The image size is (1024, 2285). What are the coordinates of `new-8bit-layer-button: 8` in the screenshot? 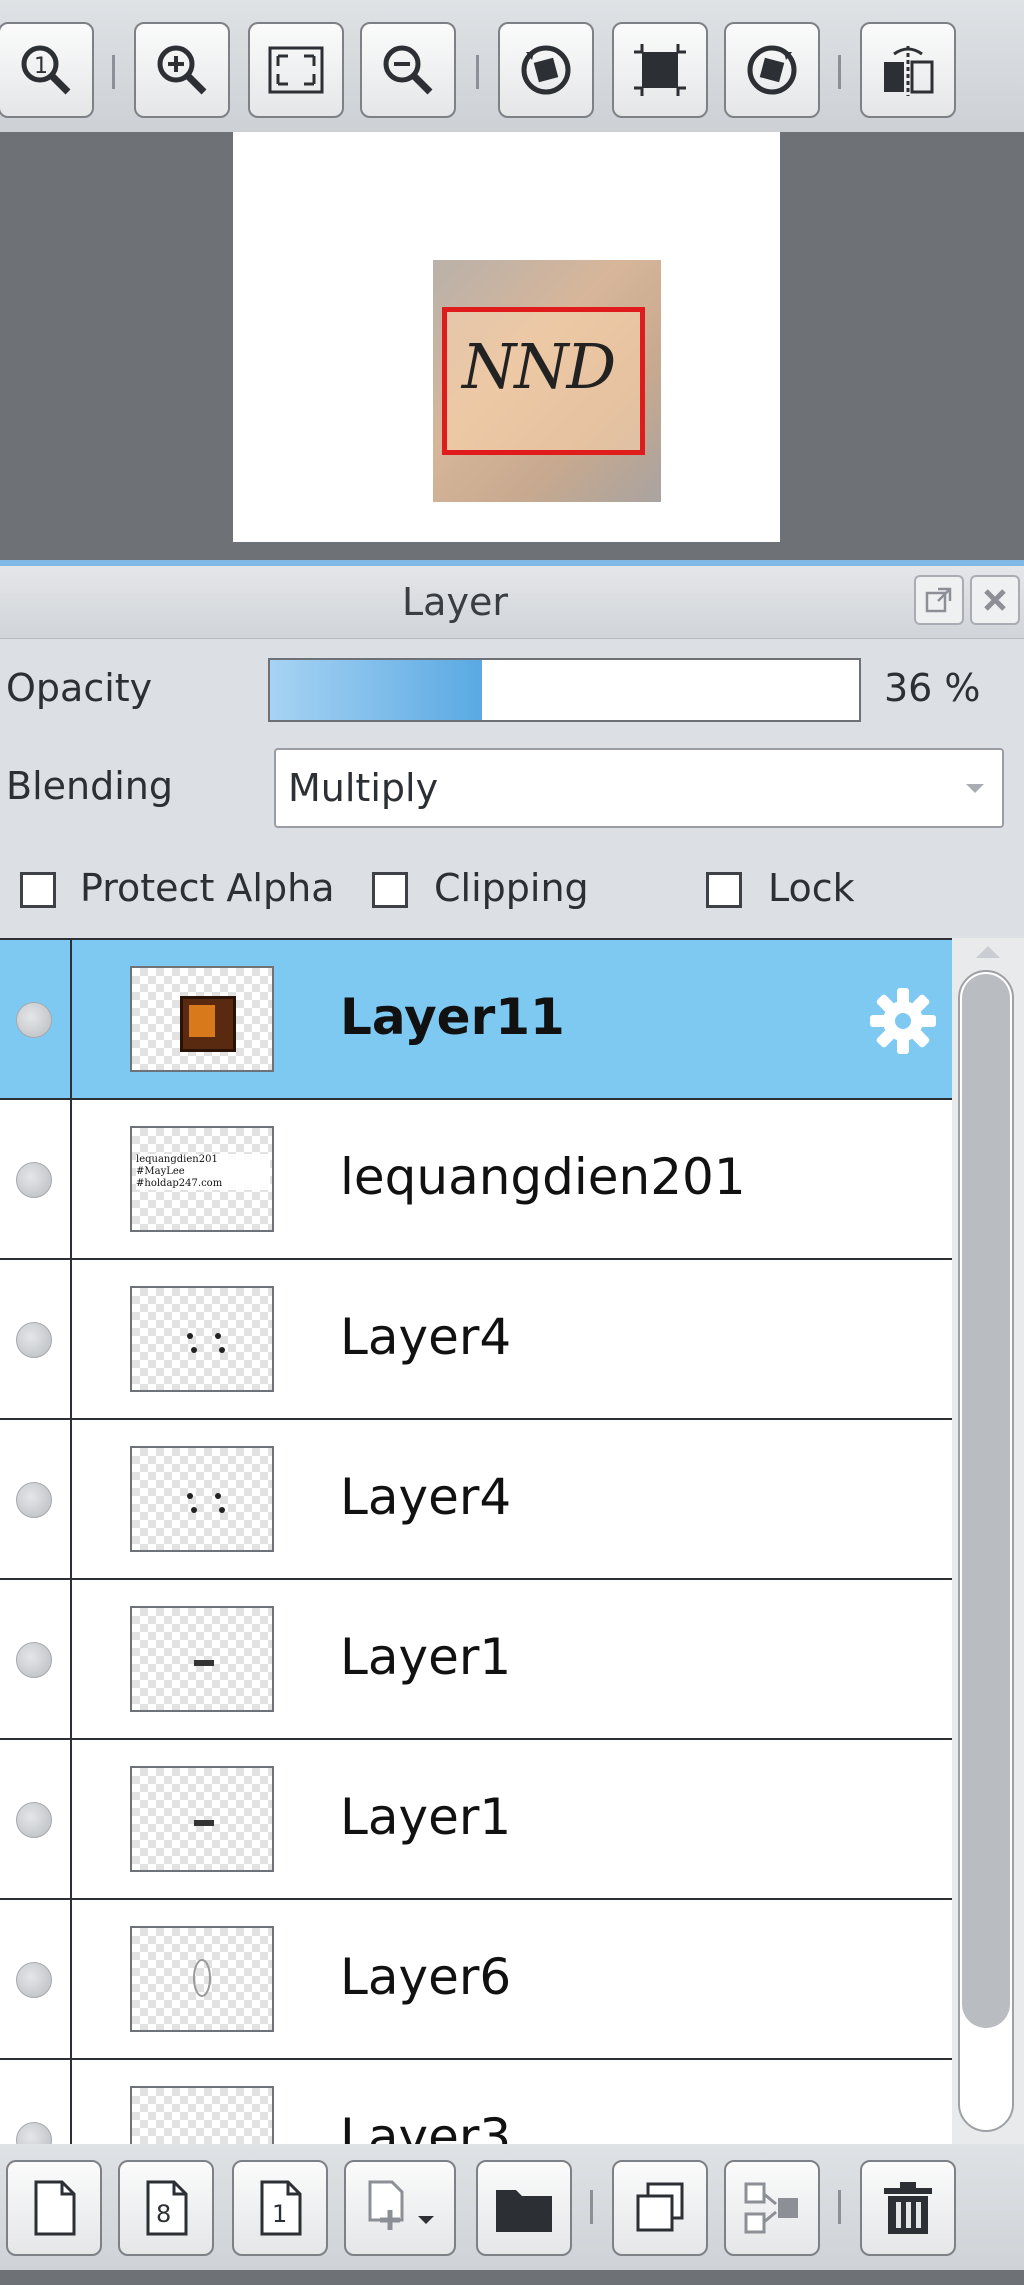 It's located at (166, 2208).